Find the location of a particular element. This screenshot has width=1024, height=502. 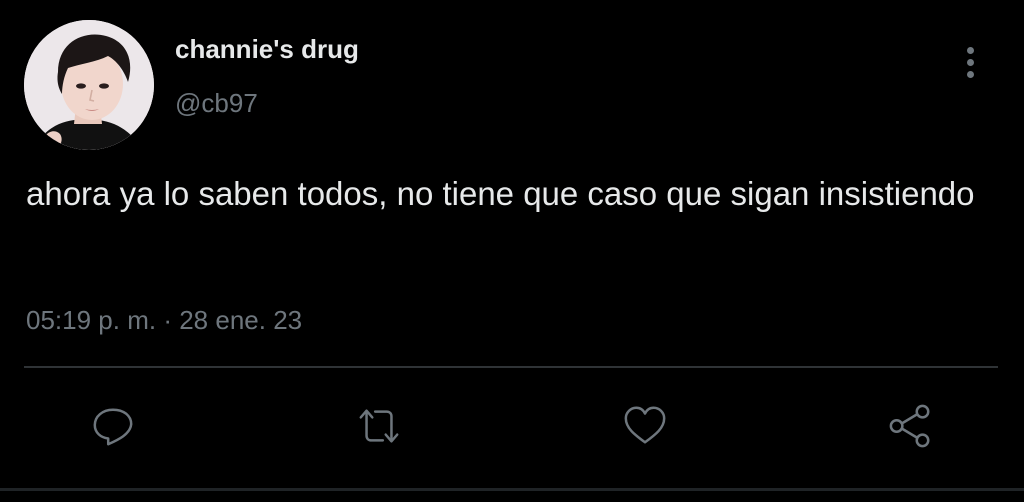

divider is located at coordinates (511, 367).